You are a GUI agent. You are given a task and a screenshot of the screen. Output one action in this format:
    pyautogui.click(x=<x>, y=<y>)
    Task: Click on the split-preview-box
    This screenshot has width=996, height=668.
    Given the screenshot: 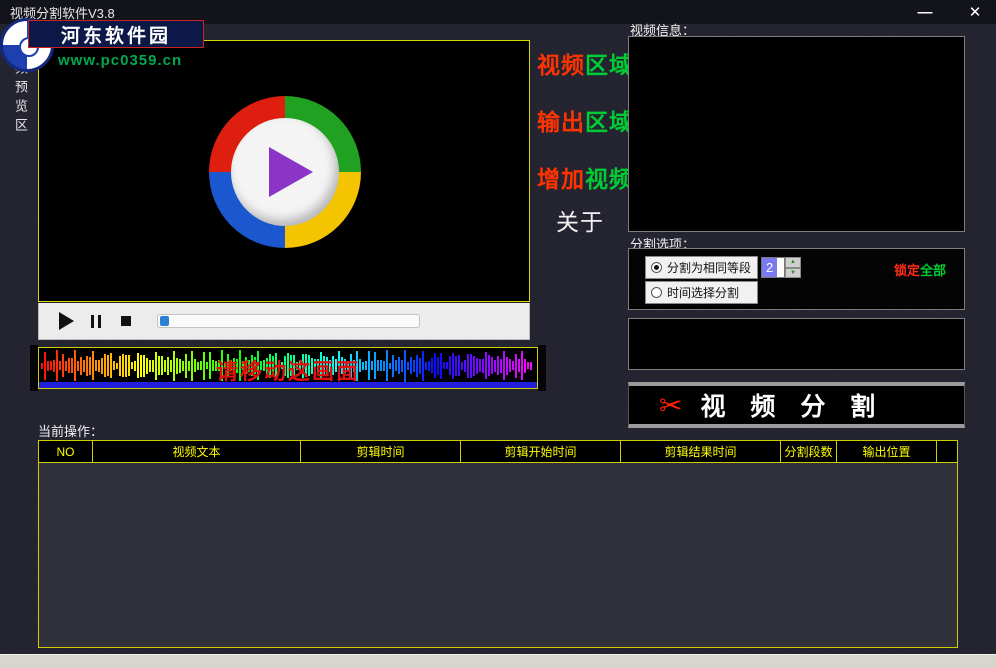 What is the action you would take?
    pyautogui.click(x=796, y=344)
    